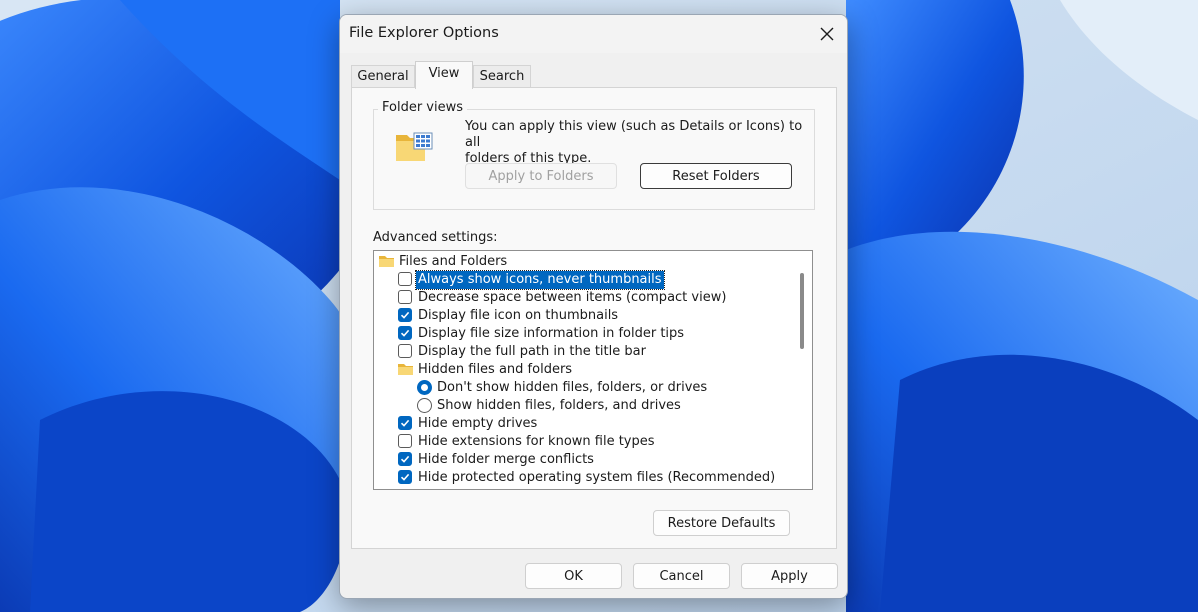 This screenshot has width=1198, height=612. Describe the element at coordinates (506, 459) in the screenshot. I see `tree-item-label: Hide folder merge conflicts` at that location.